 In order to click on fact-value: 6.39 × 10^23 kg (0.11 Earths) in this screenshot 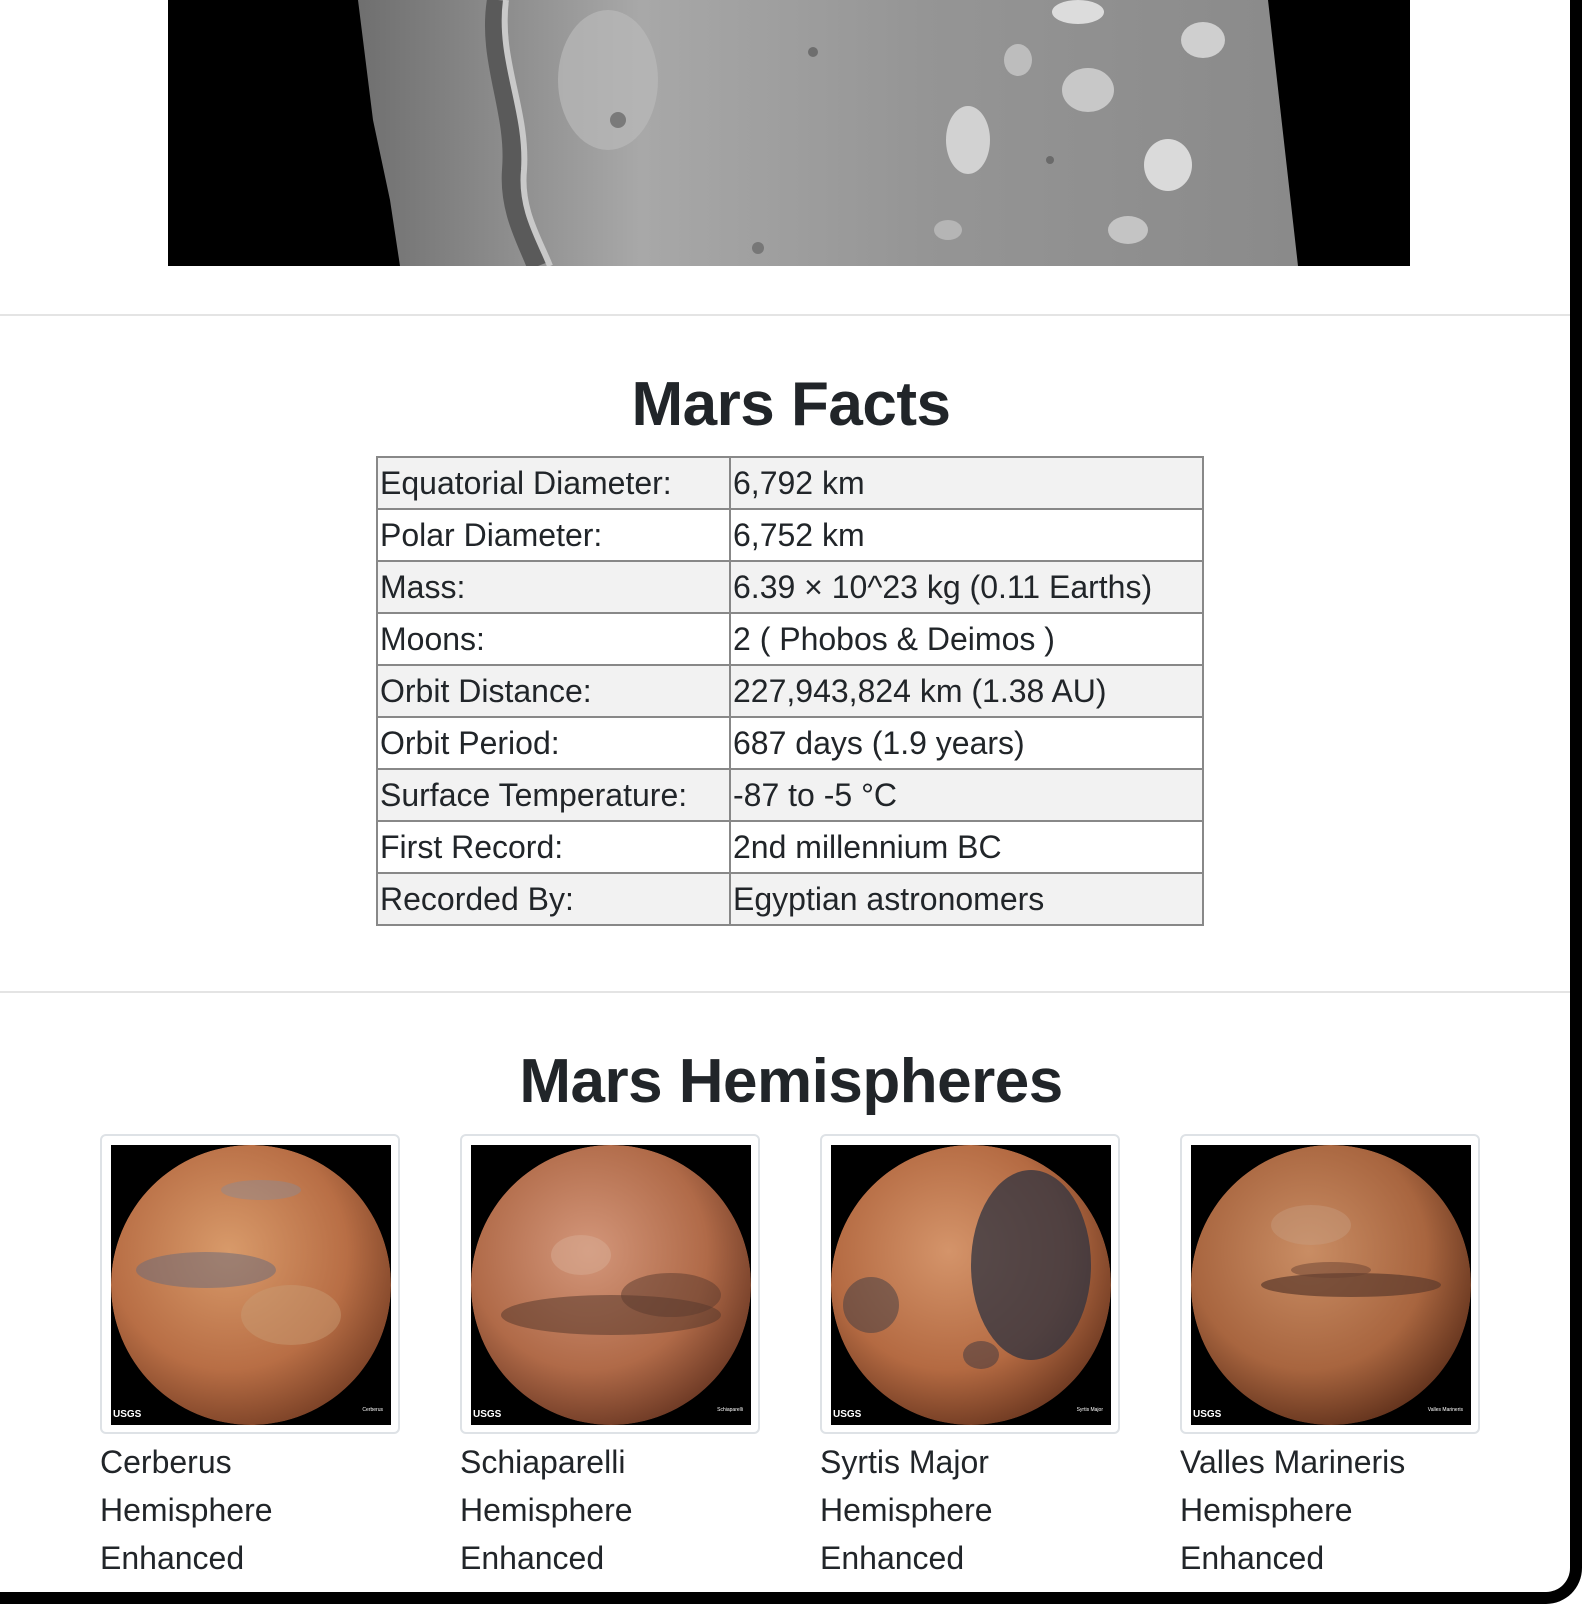, I will do `click(966, 587)`.